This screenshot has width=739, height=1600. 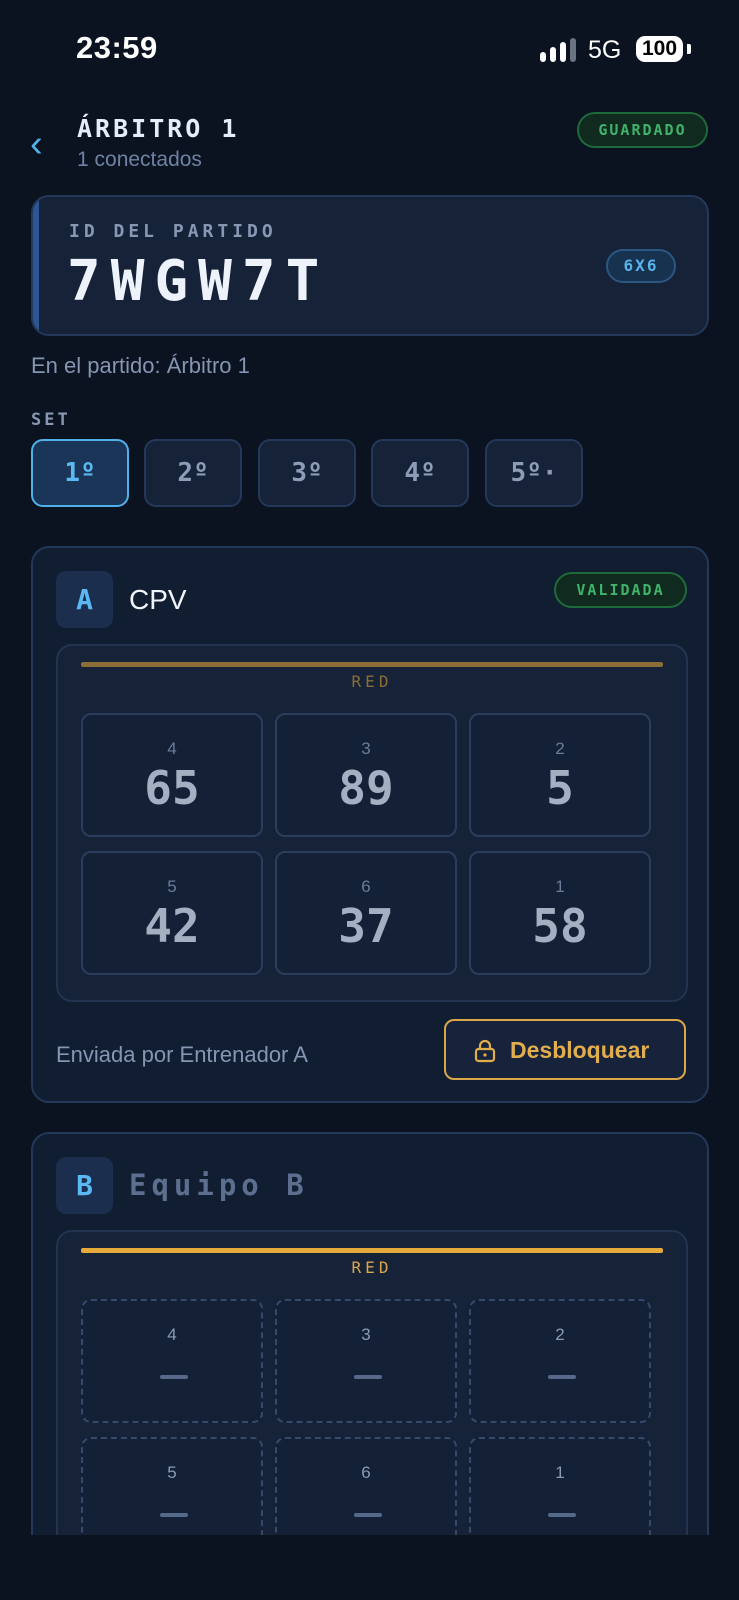 I want to click on back-chevron-icon: ‹, so click(x=36, y=144).